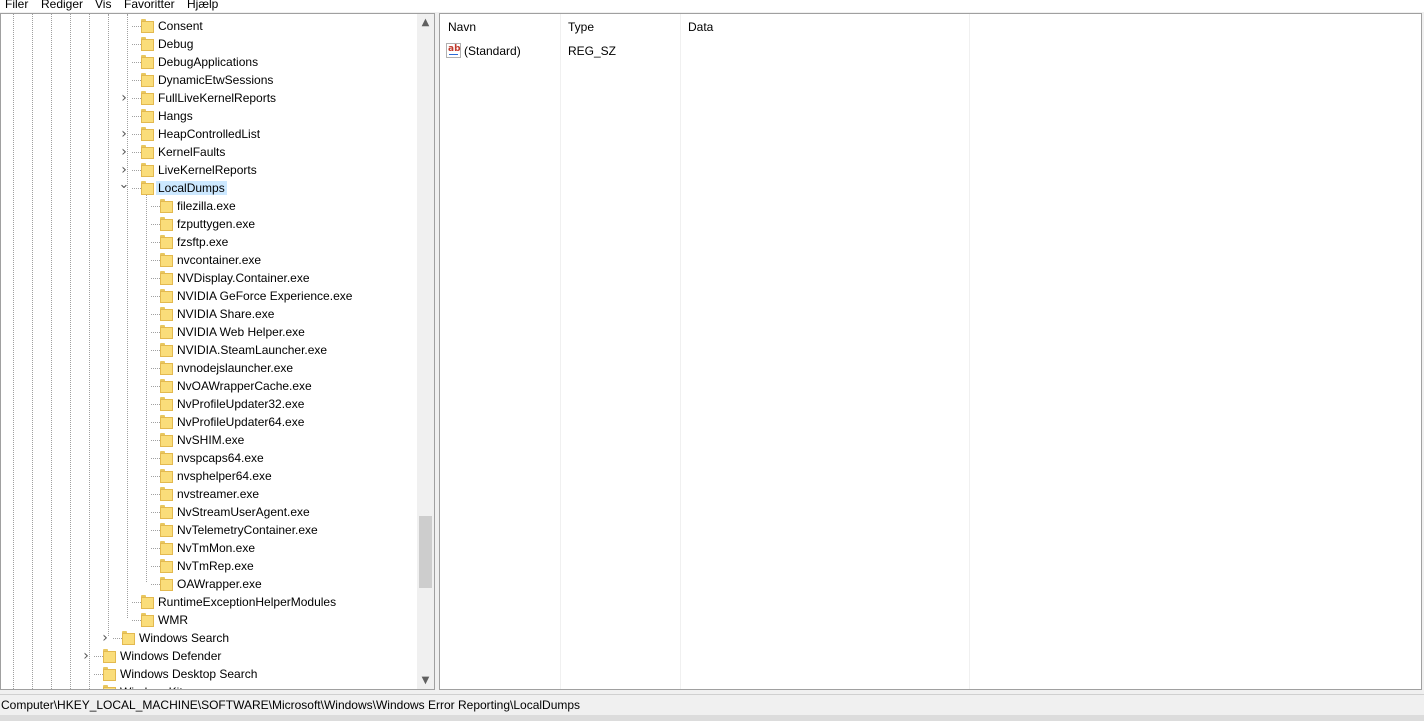  Describe the element at coordinates (209, 458) in the screenshot. I see `tree-item: nvspcaps64.exe` at that location.